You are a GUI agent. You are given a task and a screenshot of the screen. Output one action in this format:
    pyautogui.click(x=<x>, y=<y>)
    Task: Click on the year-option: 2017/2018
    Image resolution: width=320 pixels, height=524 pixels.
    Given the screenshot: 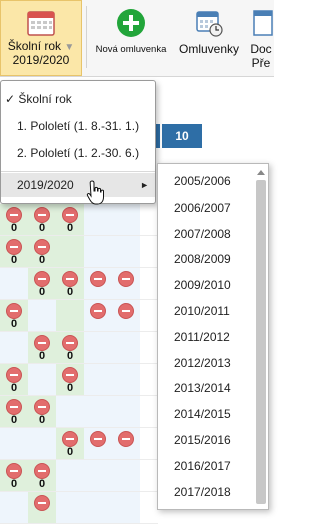 What is the action you would take?
    pyautogui.click(x=202, y=492)
    